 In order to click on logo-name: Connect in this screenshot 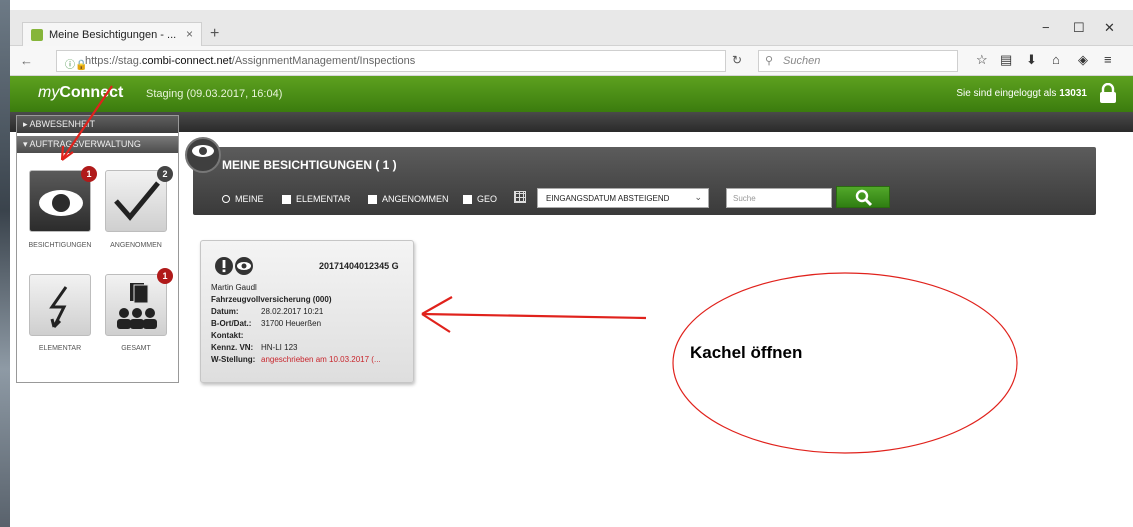, I will do `click(91, 92)`.